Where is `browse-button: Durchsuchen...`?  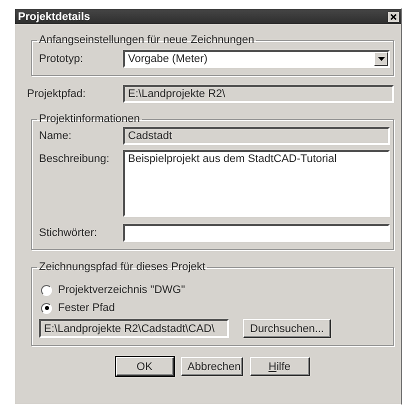
browse-button: Durchsuchen... is located at coordinates (287, 328).